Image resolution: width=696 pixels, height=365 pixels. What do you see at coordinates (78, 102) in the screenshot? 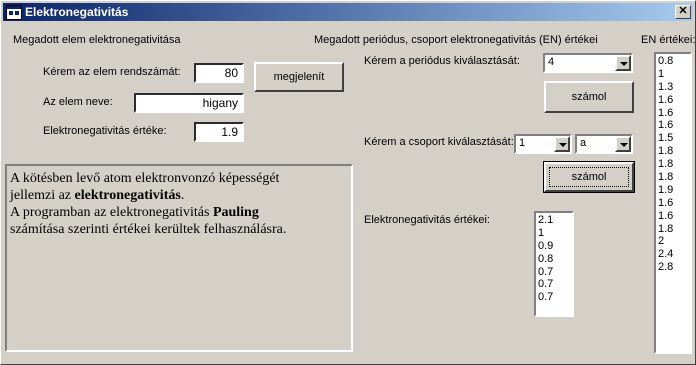
I see `element-name-label: Az elem neve:` at bounding box center [78, 102].